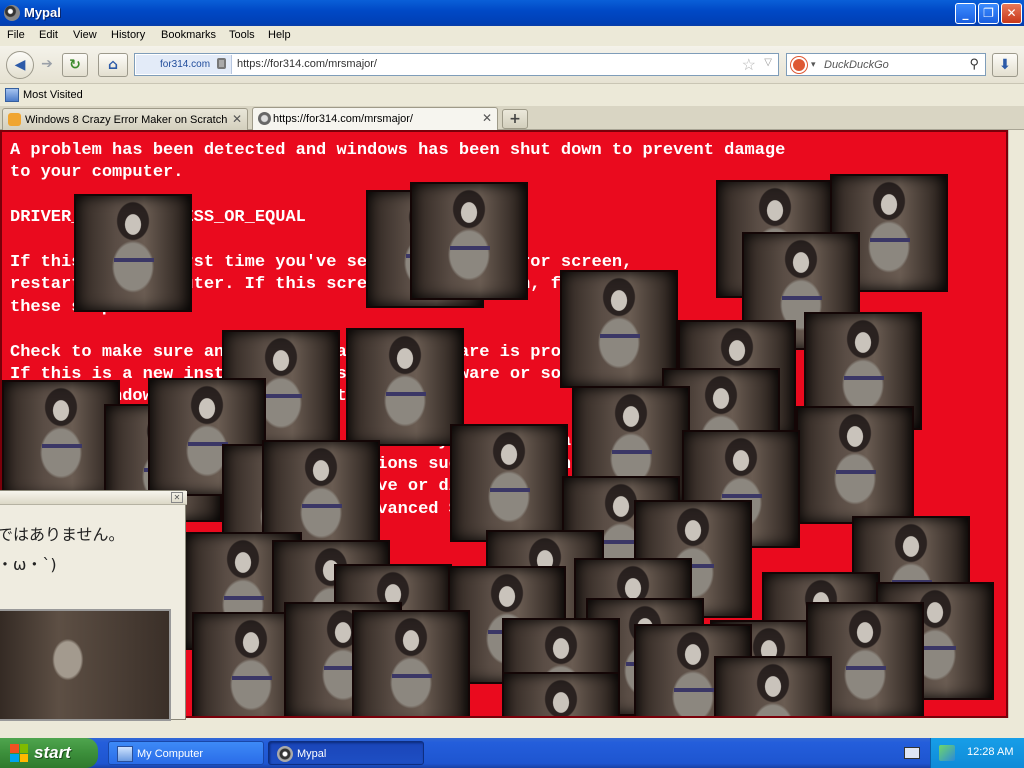 The width and height of the screenshot is (1024, 768). I want to click on popup-message-line-1: ではありません。, so click(62, 534).